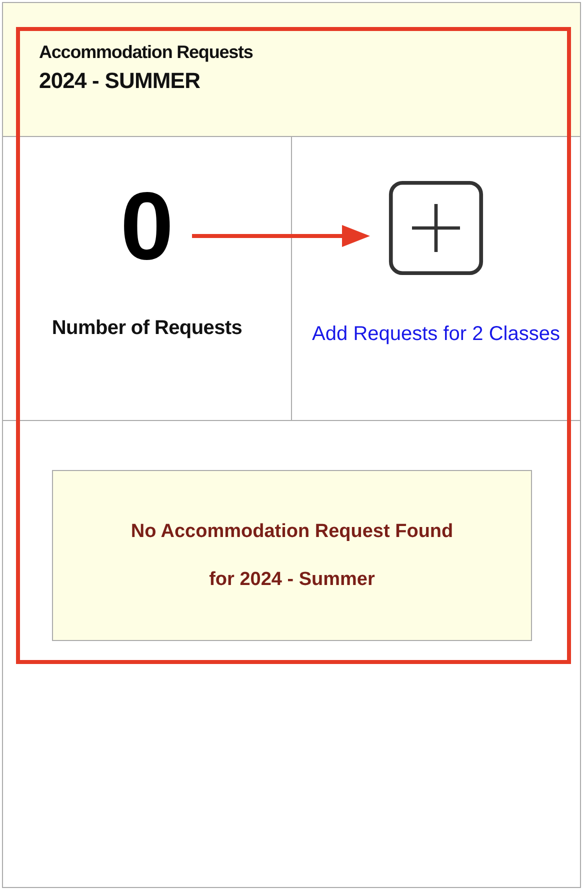  What do you see at coordinates (436, 228) in the screenshot?
I see `add-button` at bounding box center [436, 228].